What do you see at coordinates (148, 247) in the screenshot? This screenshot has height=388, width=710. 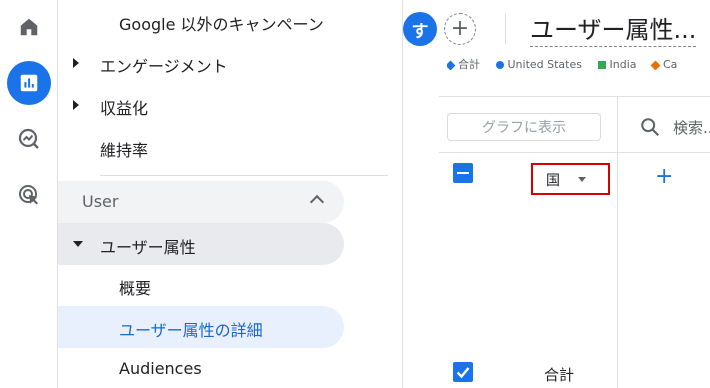 I see `nav-item-label: ユーザー属性` at bounding box center [148, 247].